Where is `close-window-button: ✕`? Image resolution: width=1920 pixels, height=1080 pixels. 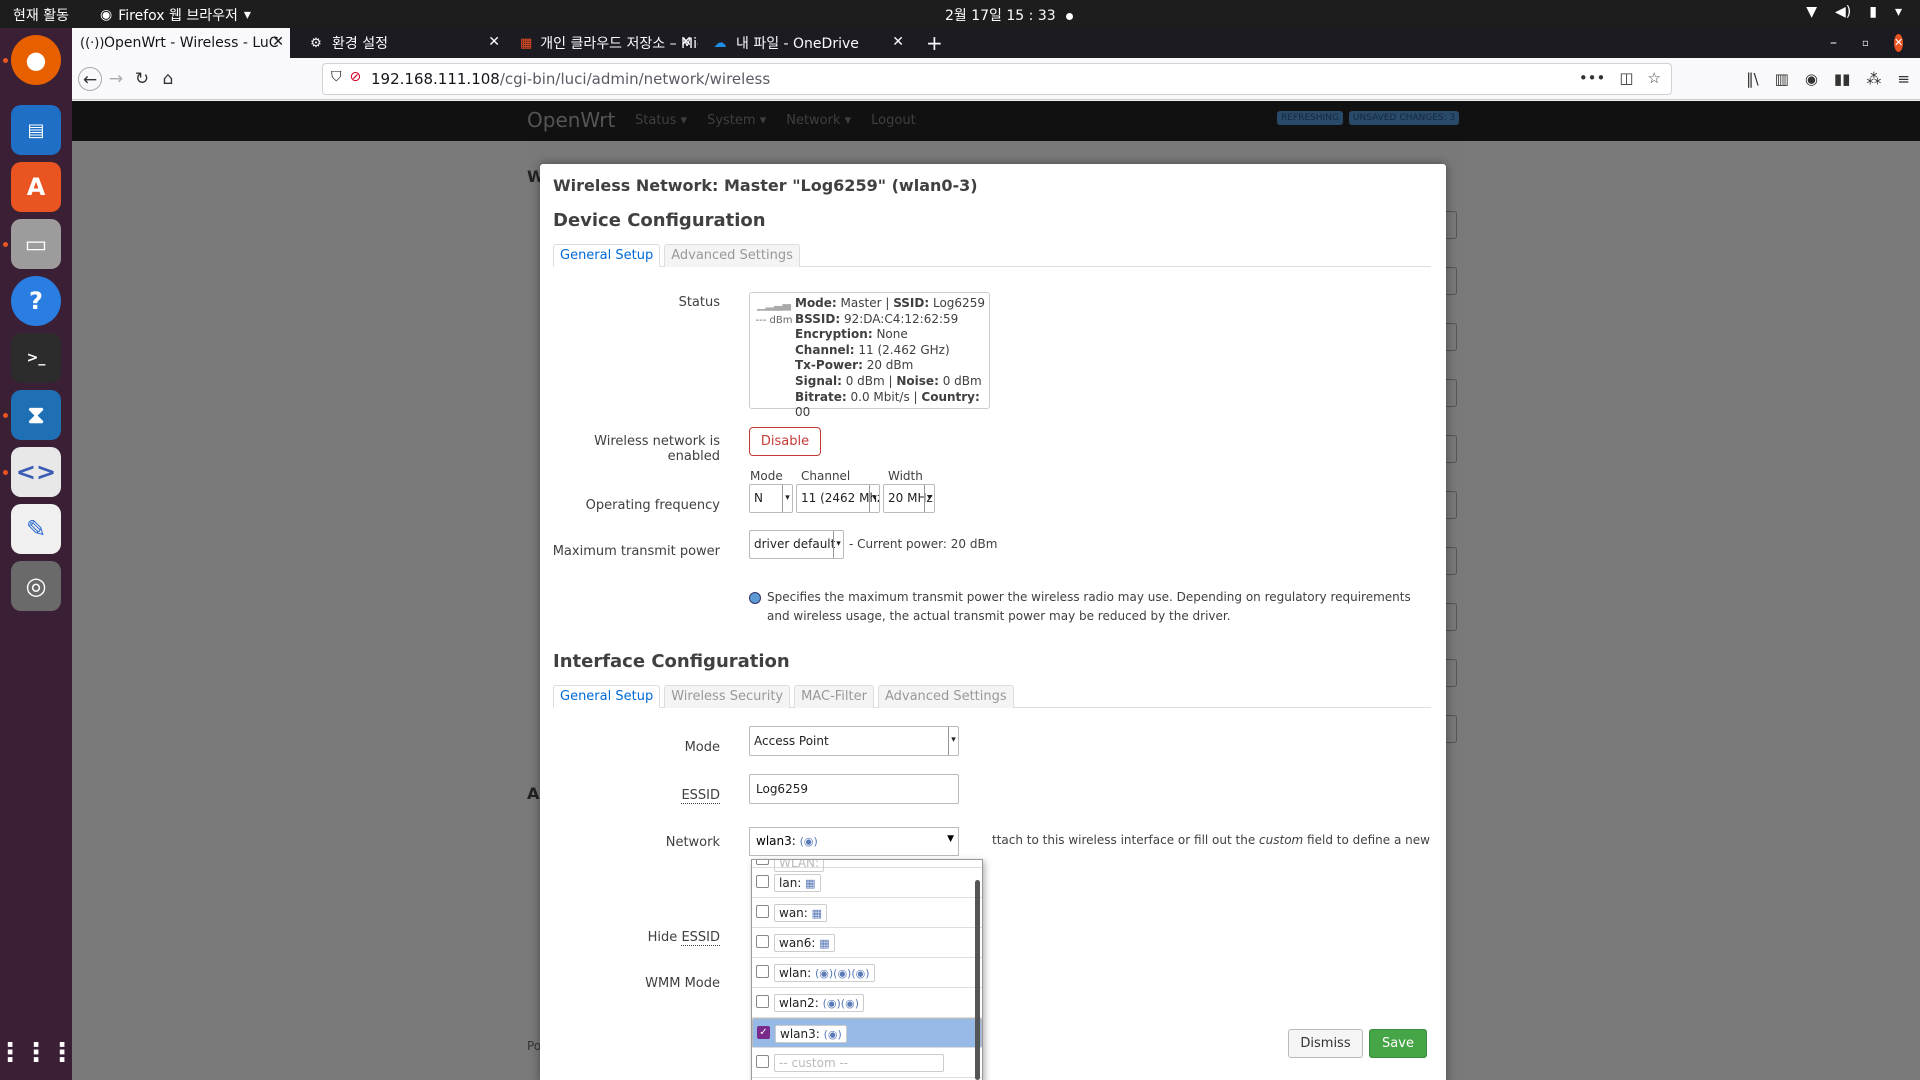
close-window-button: ✕ is located at coordinates (1898, 43).